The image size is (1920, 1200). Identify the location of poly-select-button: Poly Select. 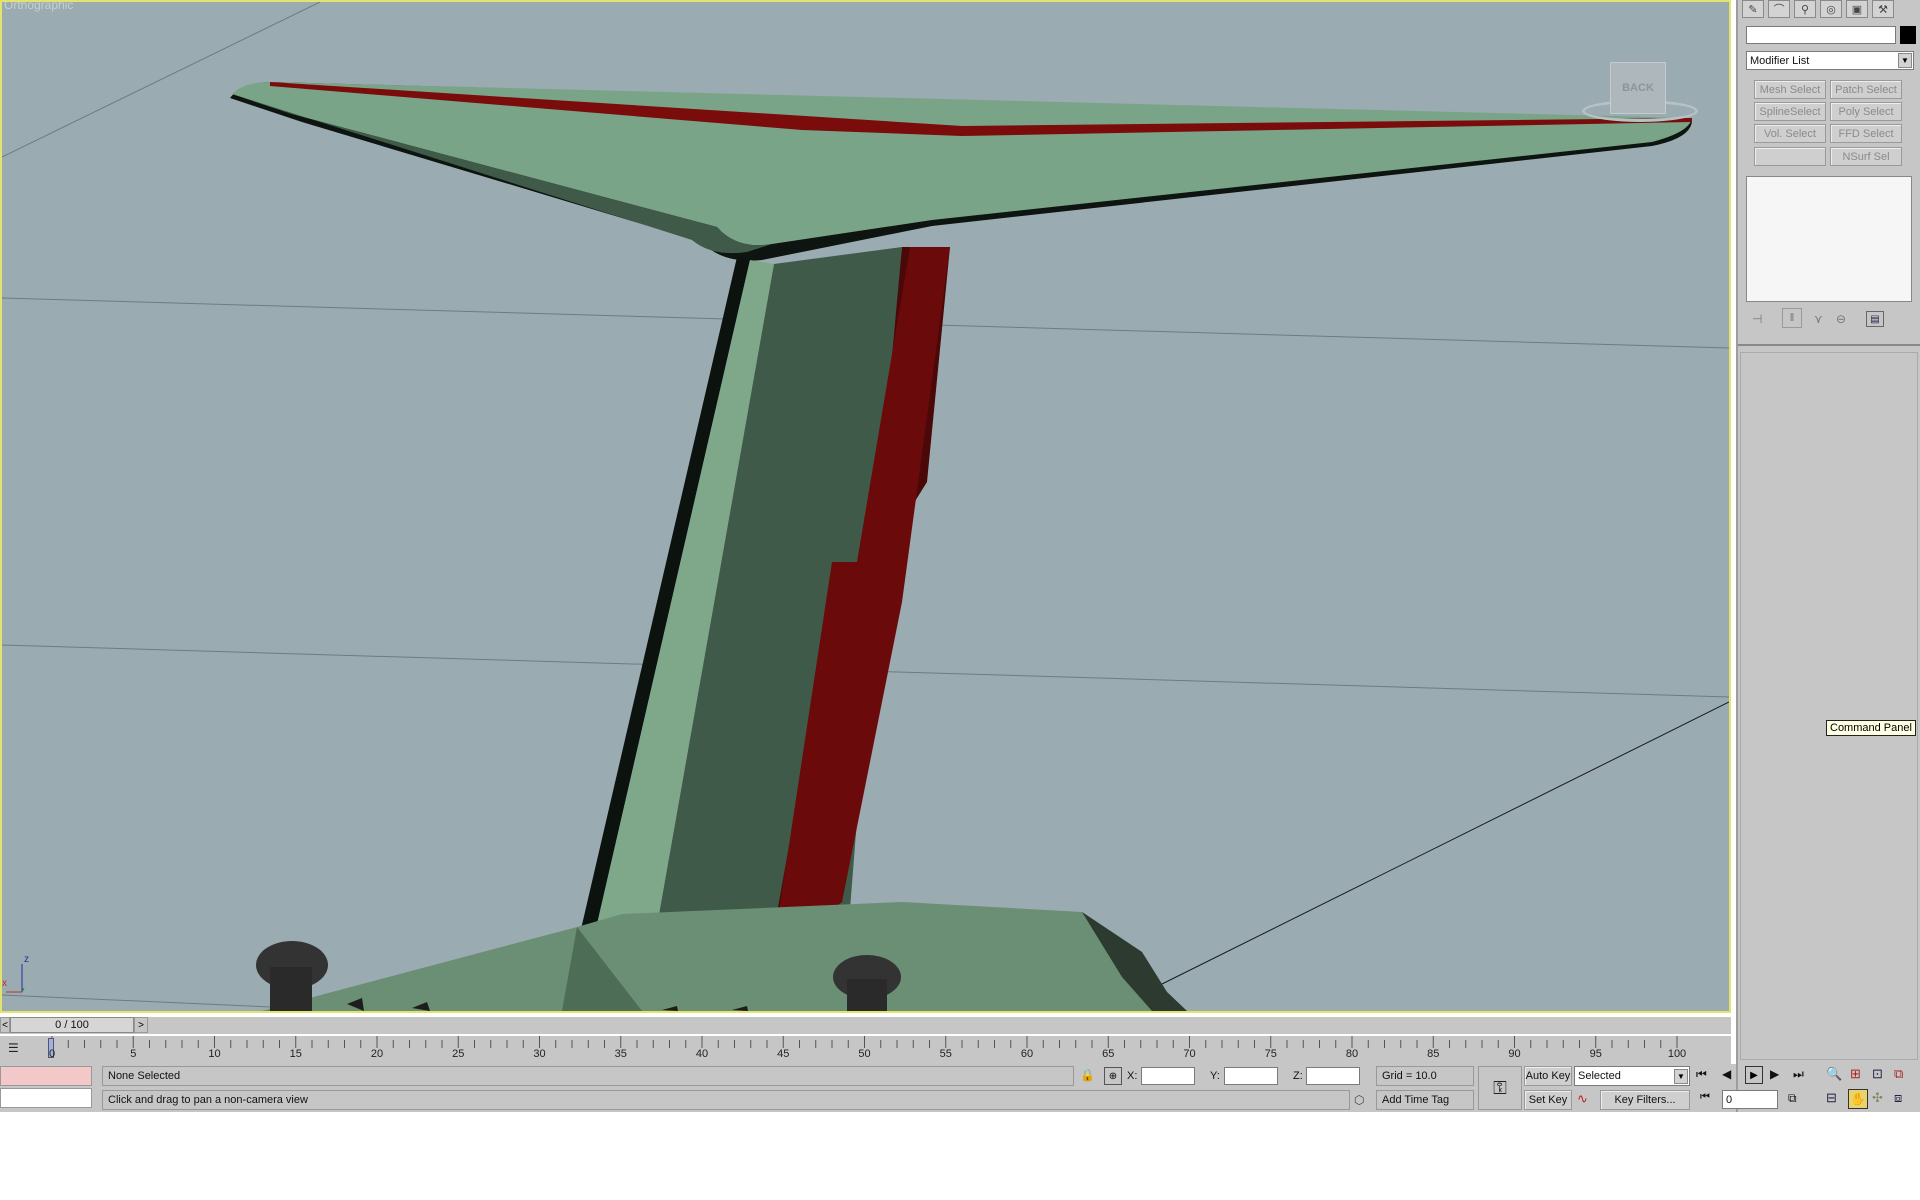
(1866, 111).